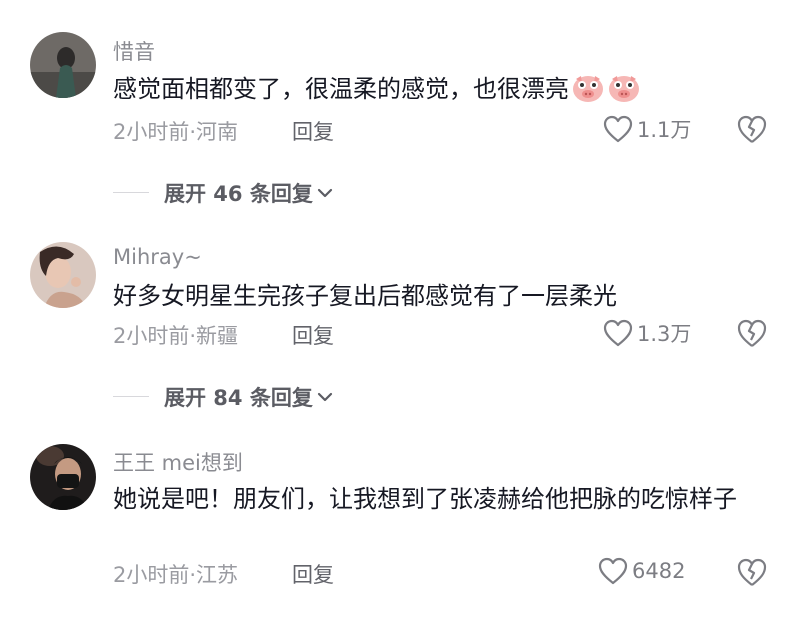 This screenshot has height=617, width=800. What do you see at coordinates (134, 51) in the screenshot?
I see `username: 惜音` at bounding box center [134, 51].